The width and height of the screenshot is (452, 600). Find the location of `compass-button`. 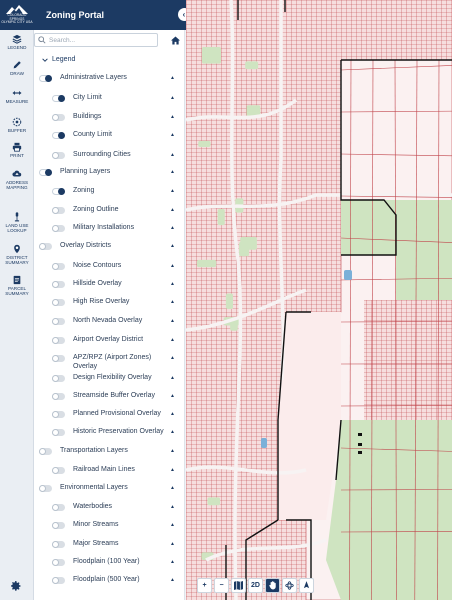

compass-button is located at coordinates (306, 585).